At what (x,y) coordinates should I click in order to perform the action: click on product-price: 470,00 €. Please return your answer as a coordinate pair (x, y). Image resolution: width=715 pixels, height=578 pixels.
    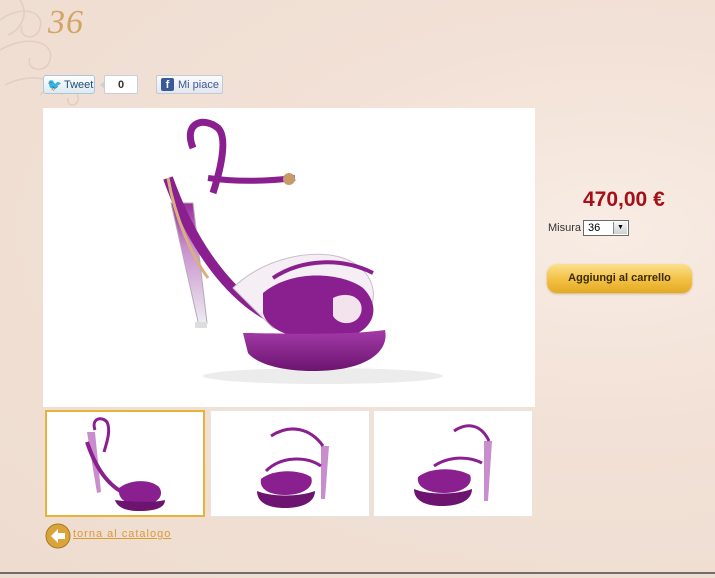
    Looking at the image, I should click on (624, 199).